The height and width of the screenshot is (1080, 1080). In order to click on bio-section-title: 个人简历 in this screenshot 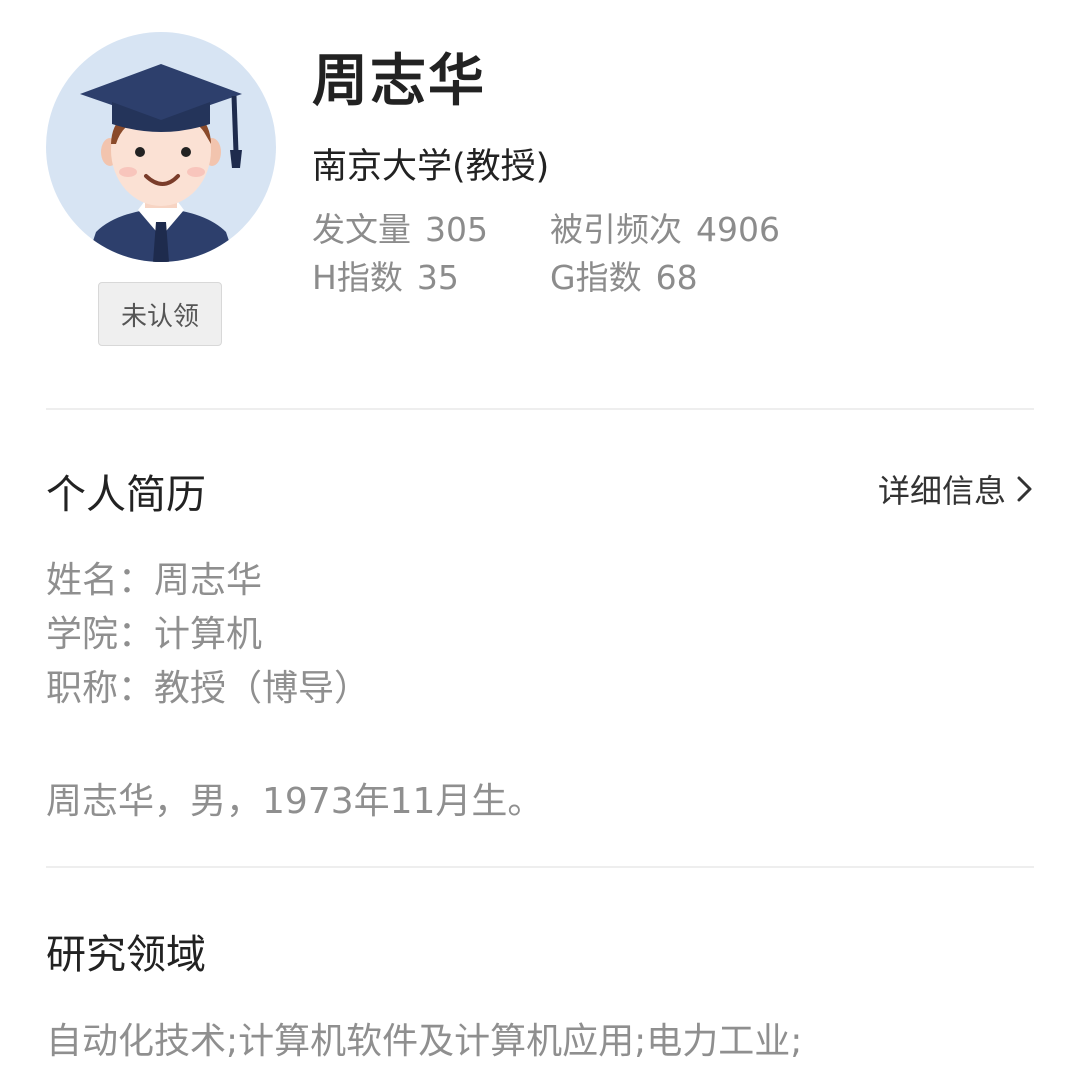, I will do `click(126, 495)`.